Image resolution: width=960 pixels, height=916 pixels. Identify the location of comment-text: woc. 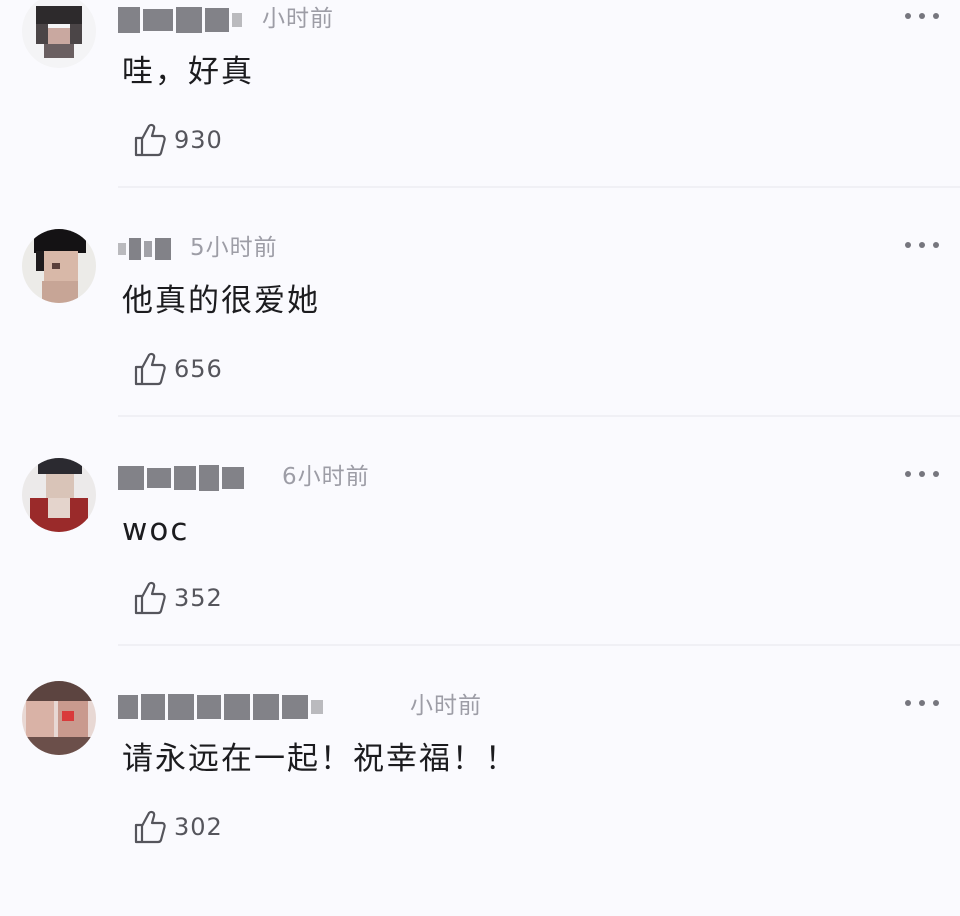
(156, 530).